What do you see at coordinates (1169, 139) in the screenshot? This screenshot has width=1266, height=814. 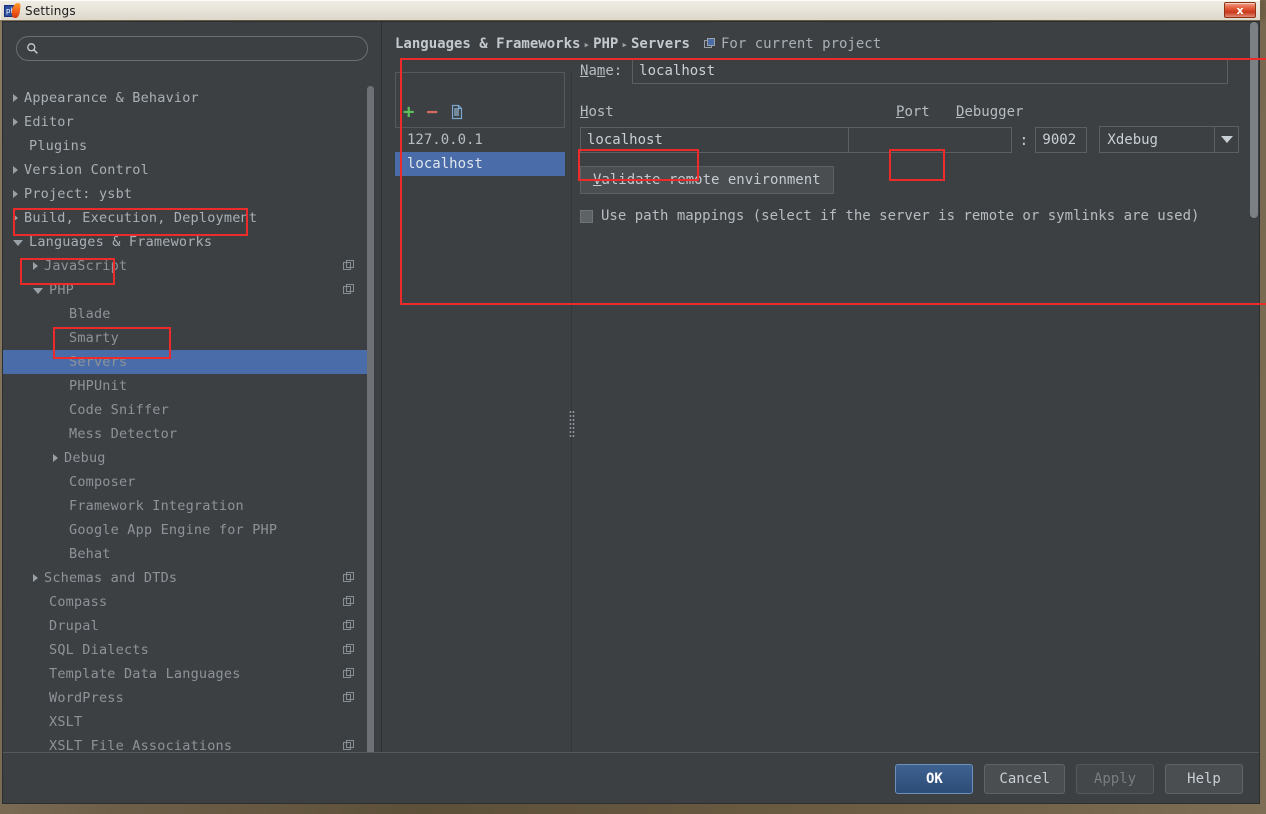 I see `debugger-select: Xdebug` at bounding box center [1169, 139].